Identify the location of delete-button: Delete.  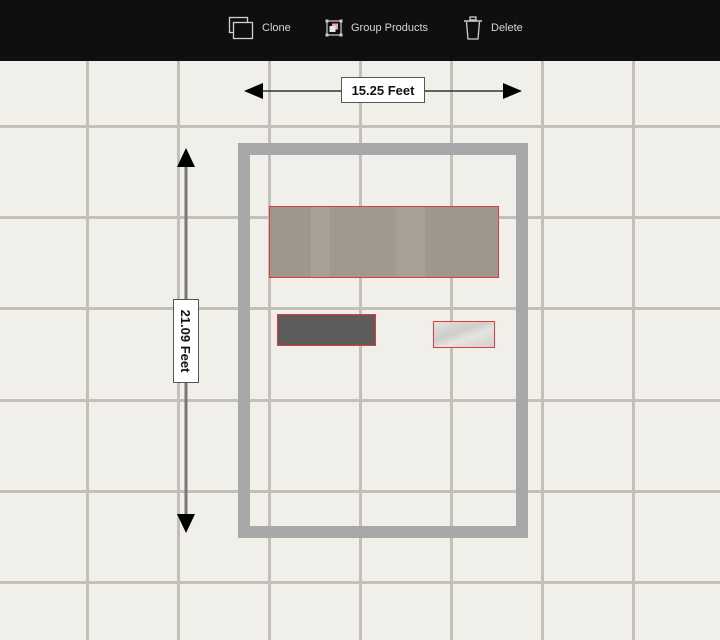
(493, 28).